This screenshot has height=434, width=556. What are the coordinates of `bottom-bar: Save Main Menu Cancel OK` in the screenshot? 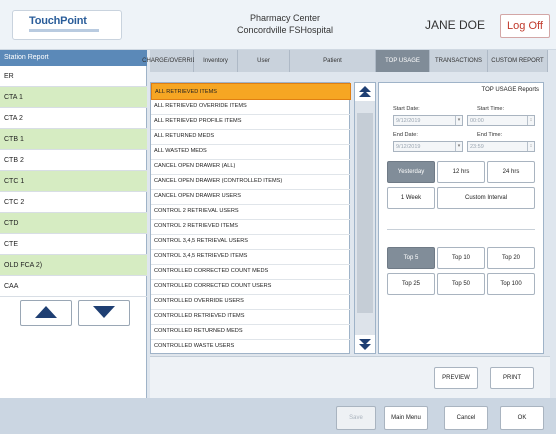 It's located at (278, 416).